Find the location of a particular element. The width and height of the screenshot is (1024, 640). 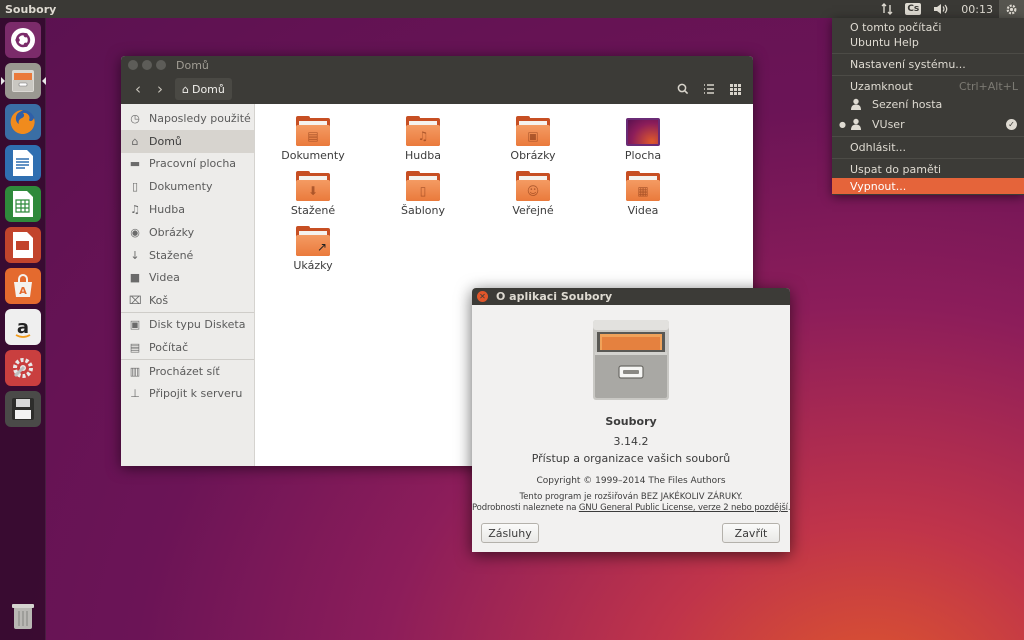

libreoffice-impress-icon is located at coordinates (23, 245).